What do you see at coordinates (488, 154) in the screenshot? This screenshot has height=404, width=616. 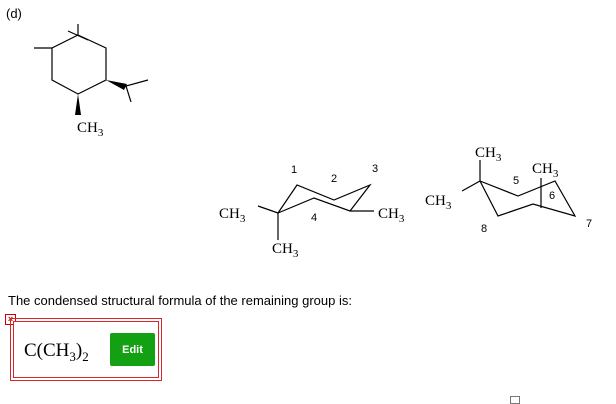 I see `chair-right-methyl-top: CH3` at bounding box center [488, 154].